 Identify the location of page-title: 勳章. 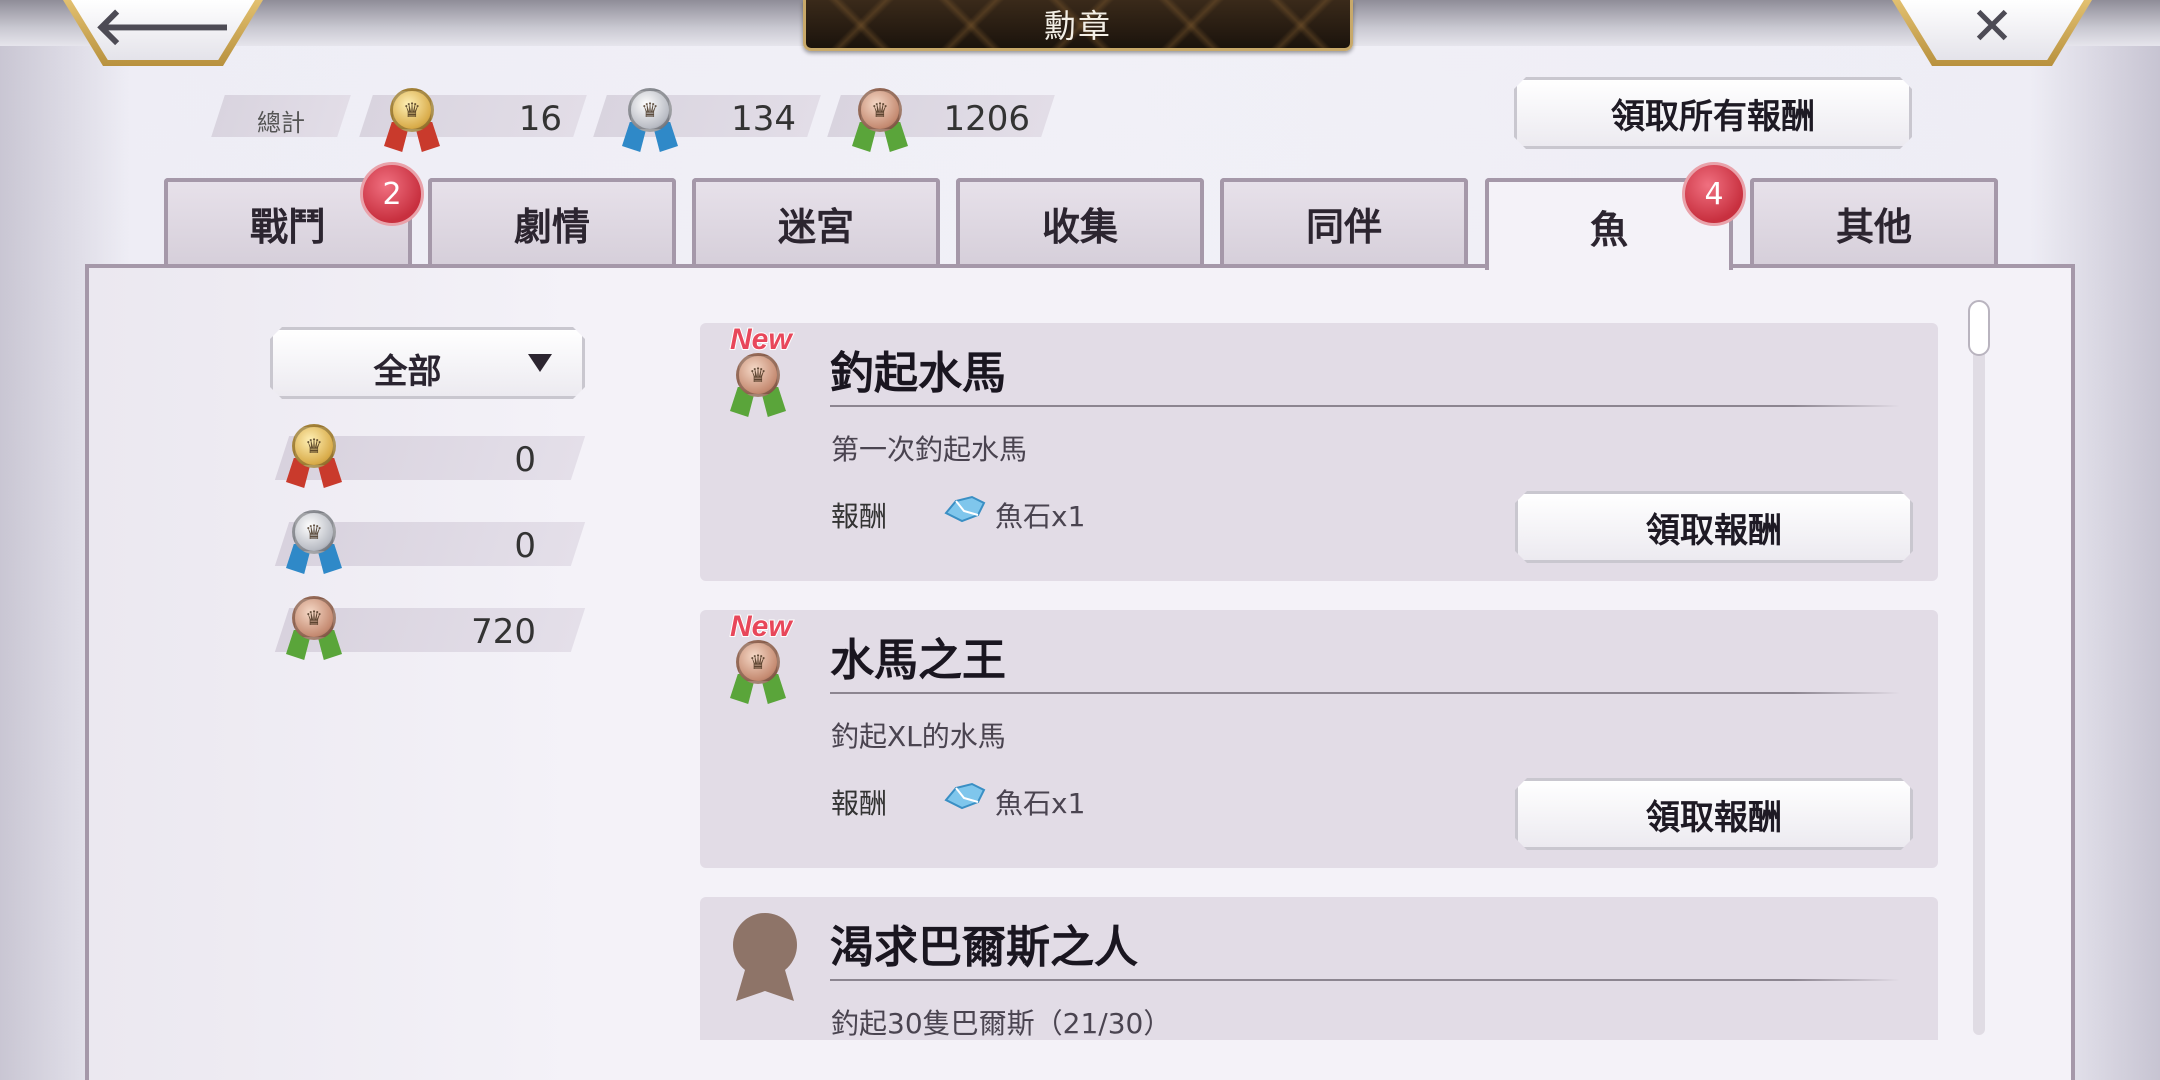
(1077, 26).